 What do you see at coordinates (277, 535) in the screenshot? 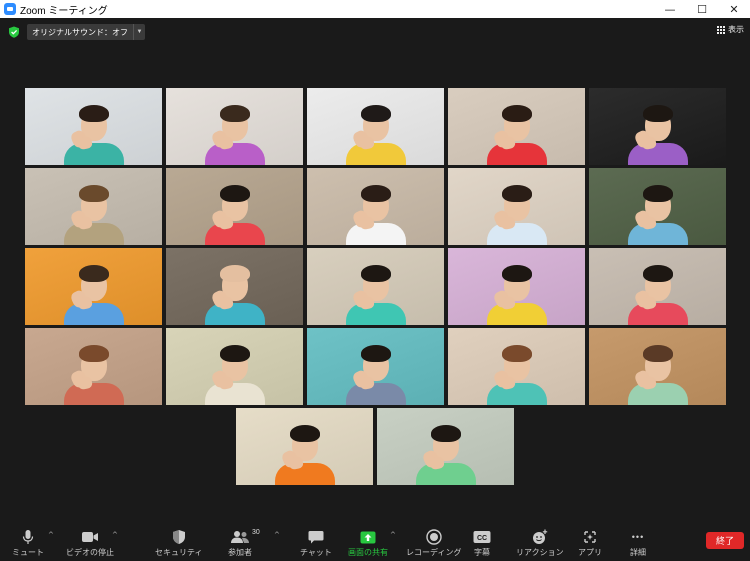
I see `participants-options-caret: ^` at bounding box center [277, 535].